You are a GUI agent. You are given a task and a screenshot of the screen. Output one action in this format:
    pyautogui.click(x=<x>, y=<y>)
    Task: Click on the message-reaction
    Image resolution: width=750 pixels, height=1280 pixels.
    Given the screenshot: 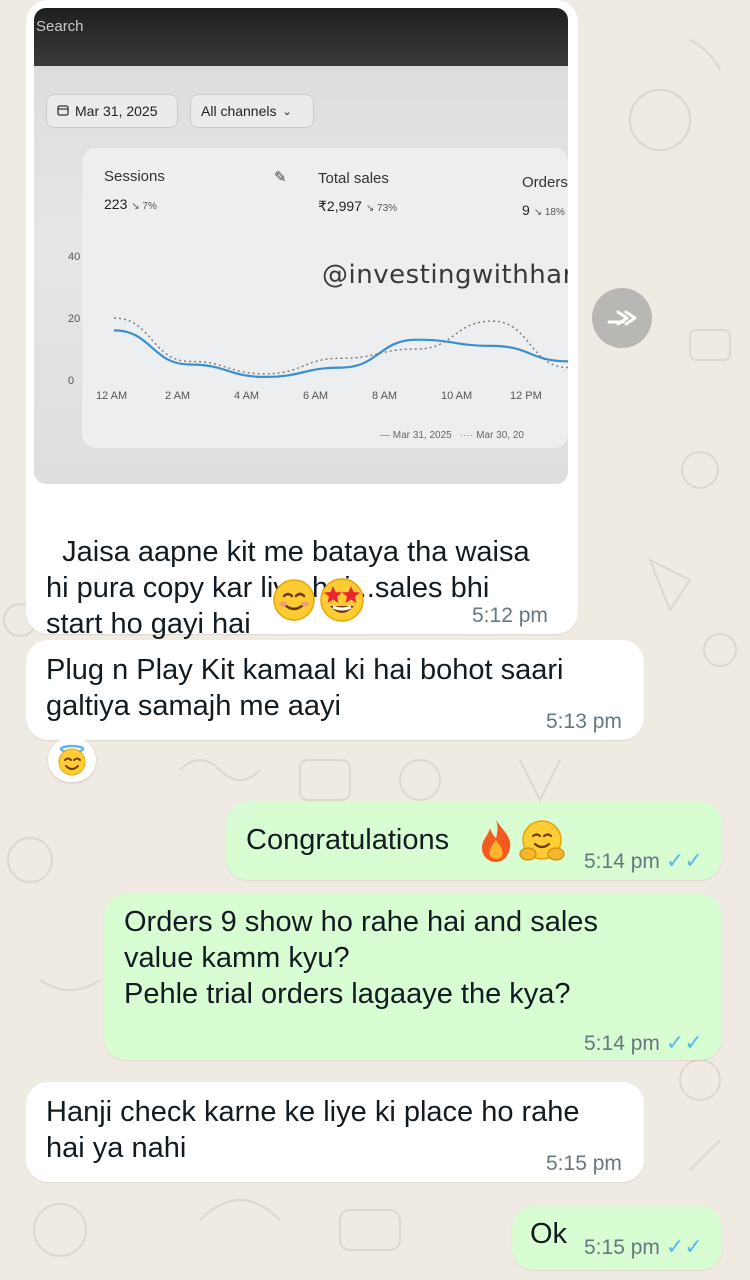 What is the action you would take?
    pyautogui.click(x=72, y=760)
    